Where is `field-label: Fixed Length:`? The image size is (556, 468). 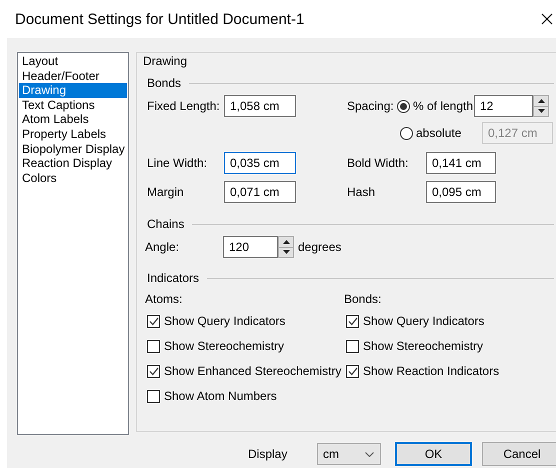
field-label: Fixed Length: is located at coordinates (184, 106).